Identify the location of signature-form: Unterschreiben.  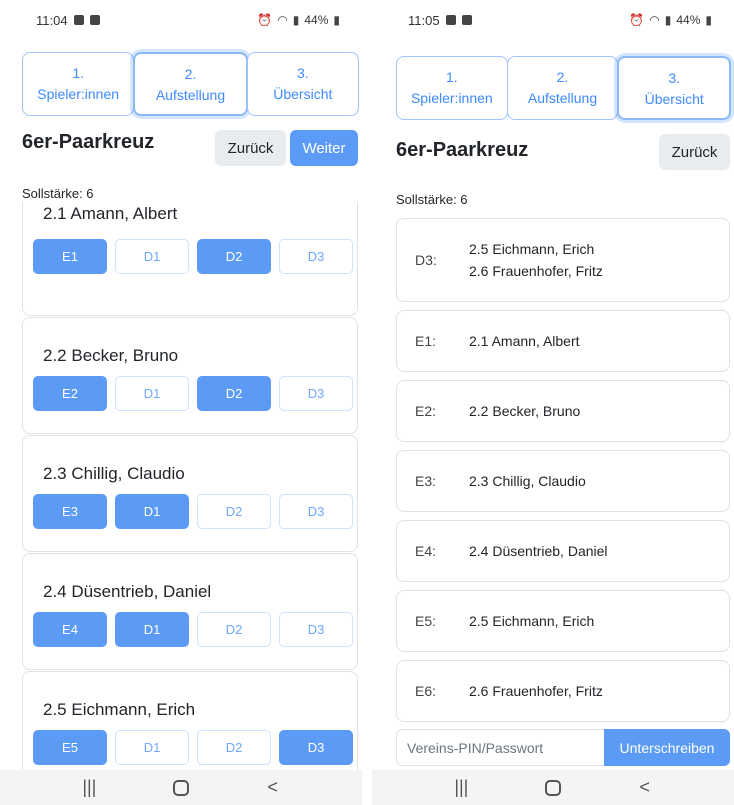
(563, 747).